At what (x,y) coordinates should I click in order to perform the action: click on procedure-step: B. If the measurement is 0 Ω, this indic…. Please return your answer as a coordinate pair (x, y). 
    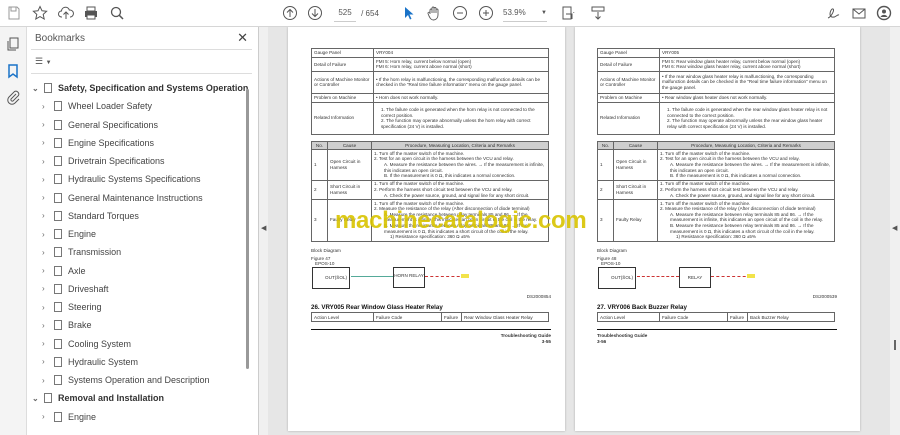
    Looking at the image, I should click on (736, 176).